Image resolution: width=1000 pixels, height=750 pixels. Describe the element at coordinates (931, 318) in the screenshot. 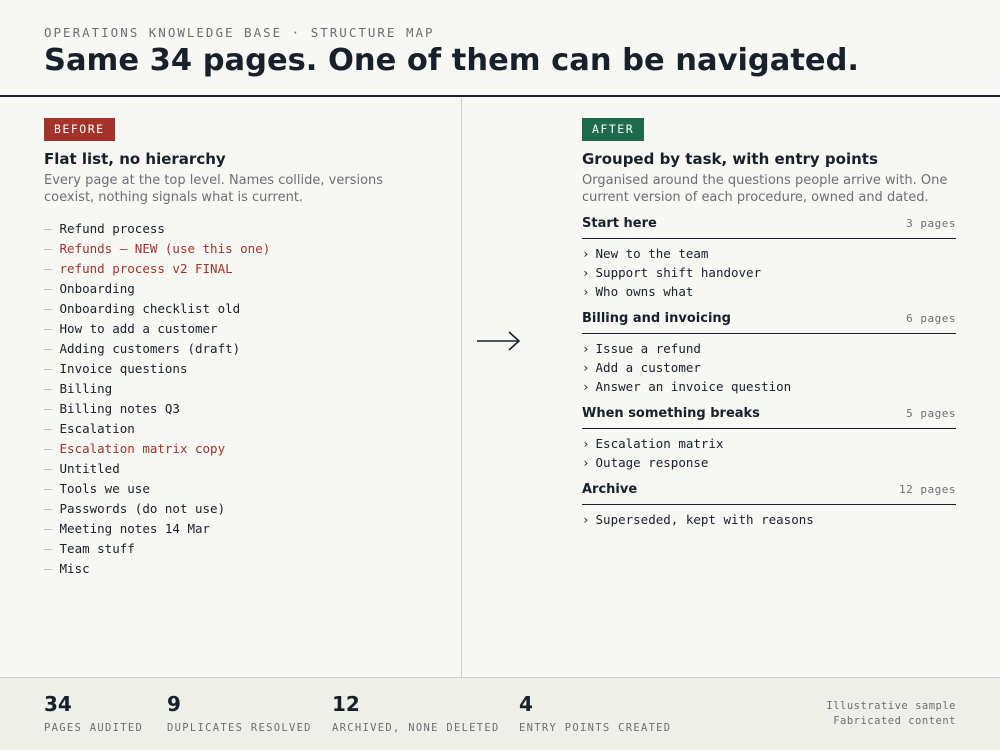

I see `group-page-count: 6 pages` at that location.